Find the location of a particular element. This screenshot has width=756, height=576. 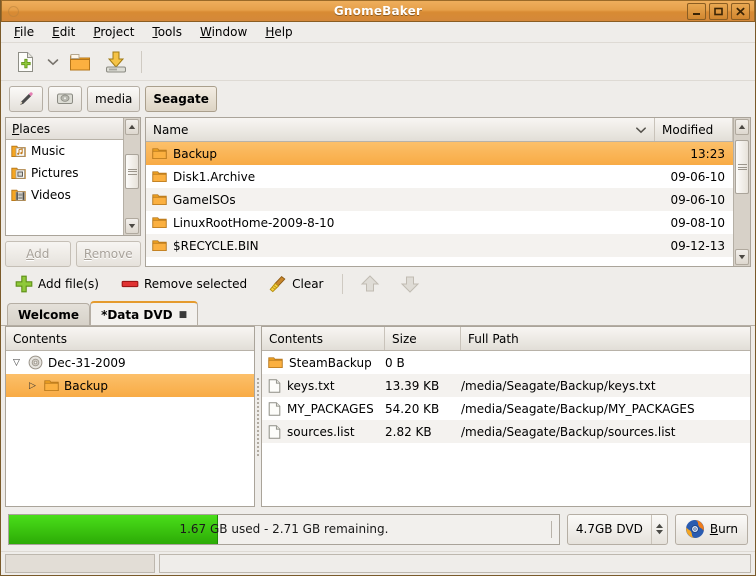

burn-button: Burn is located at coordinates (711, 529).